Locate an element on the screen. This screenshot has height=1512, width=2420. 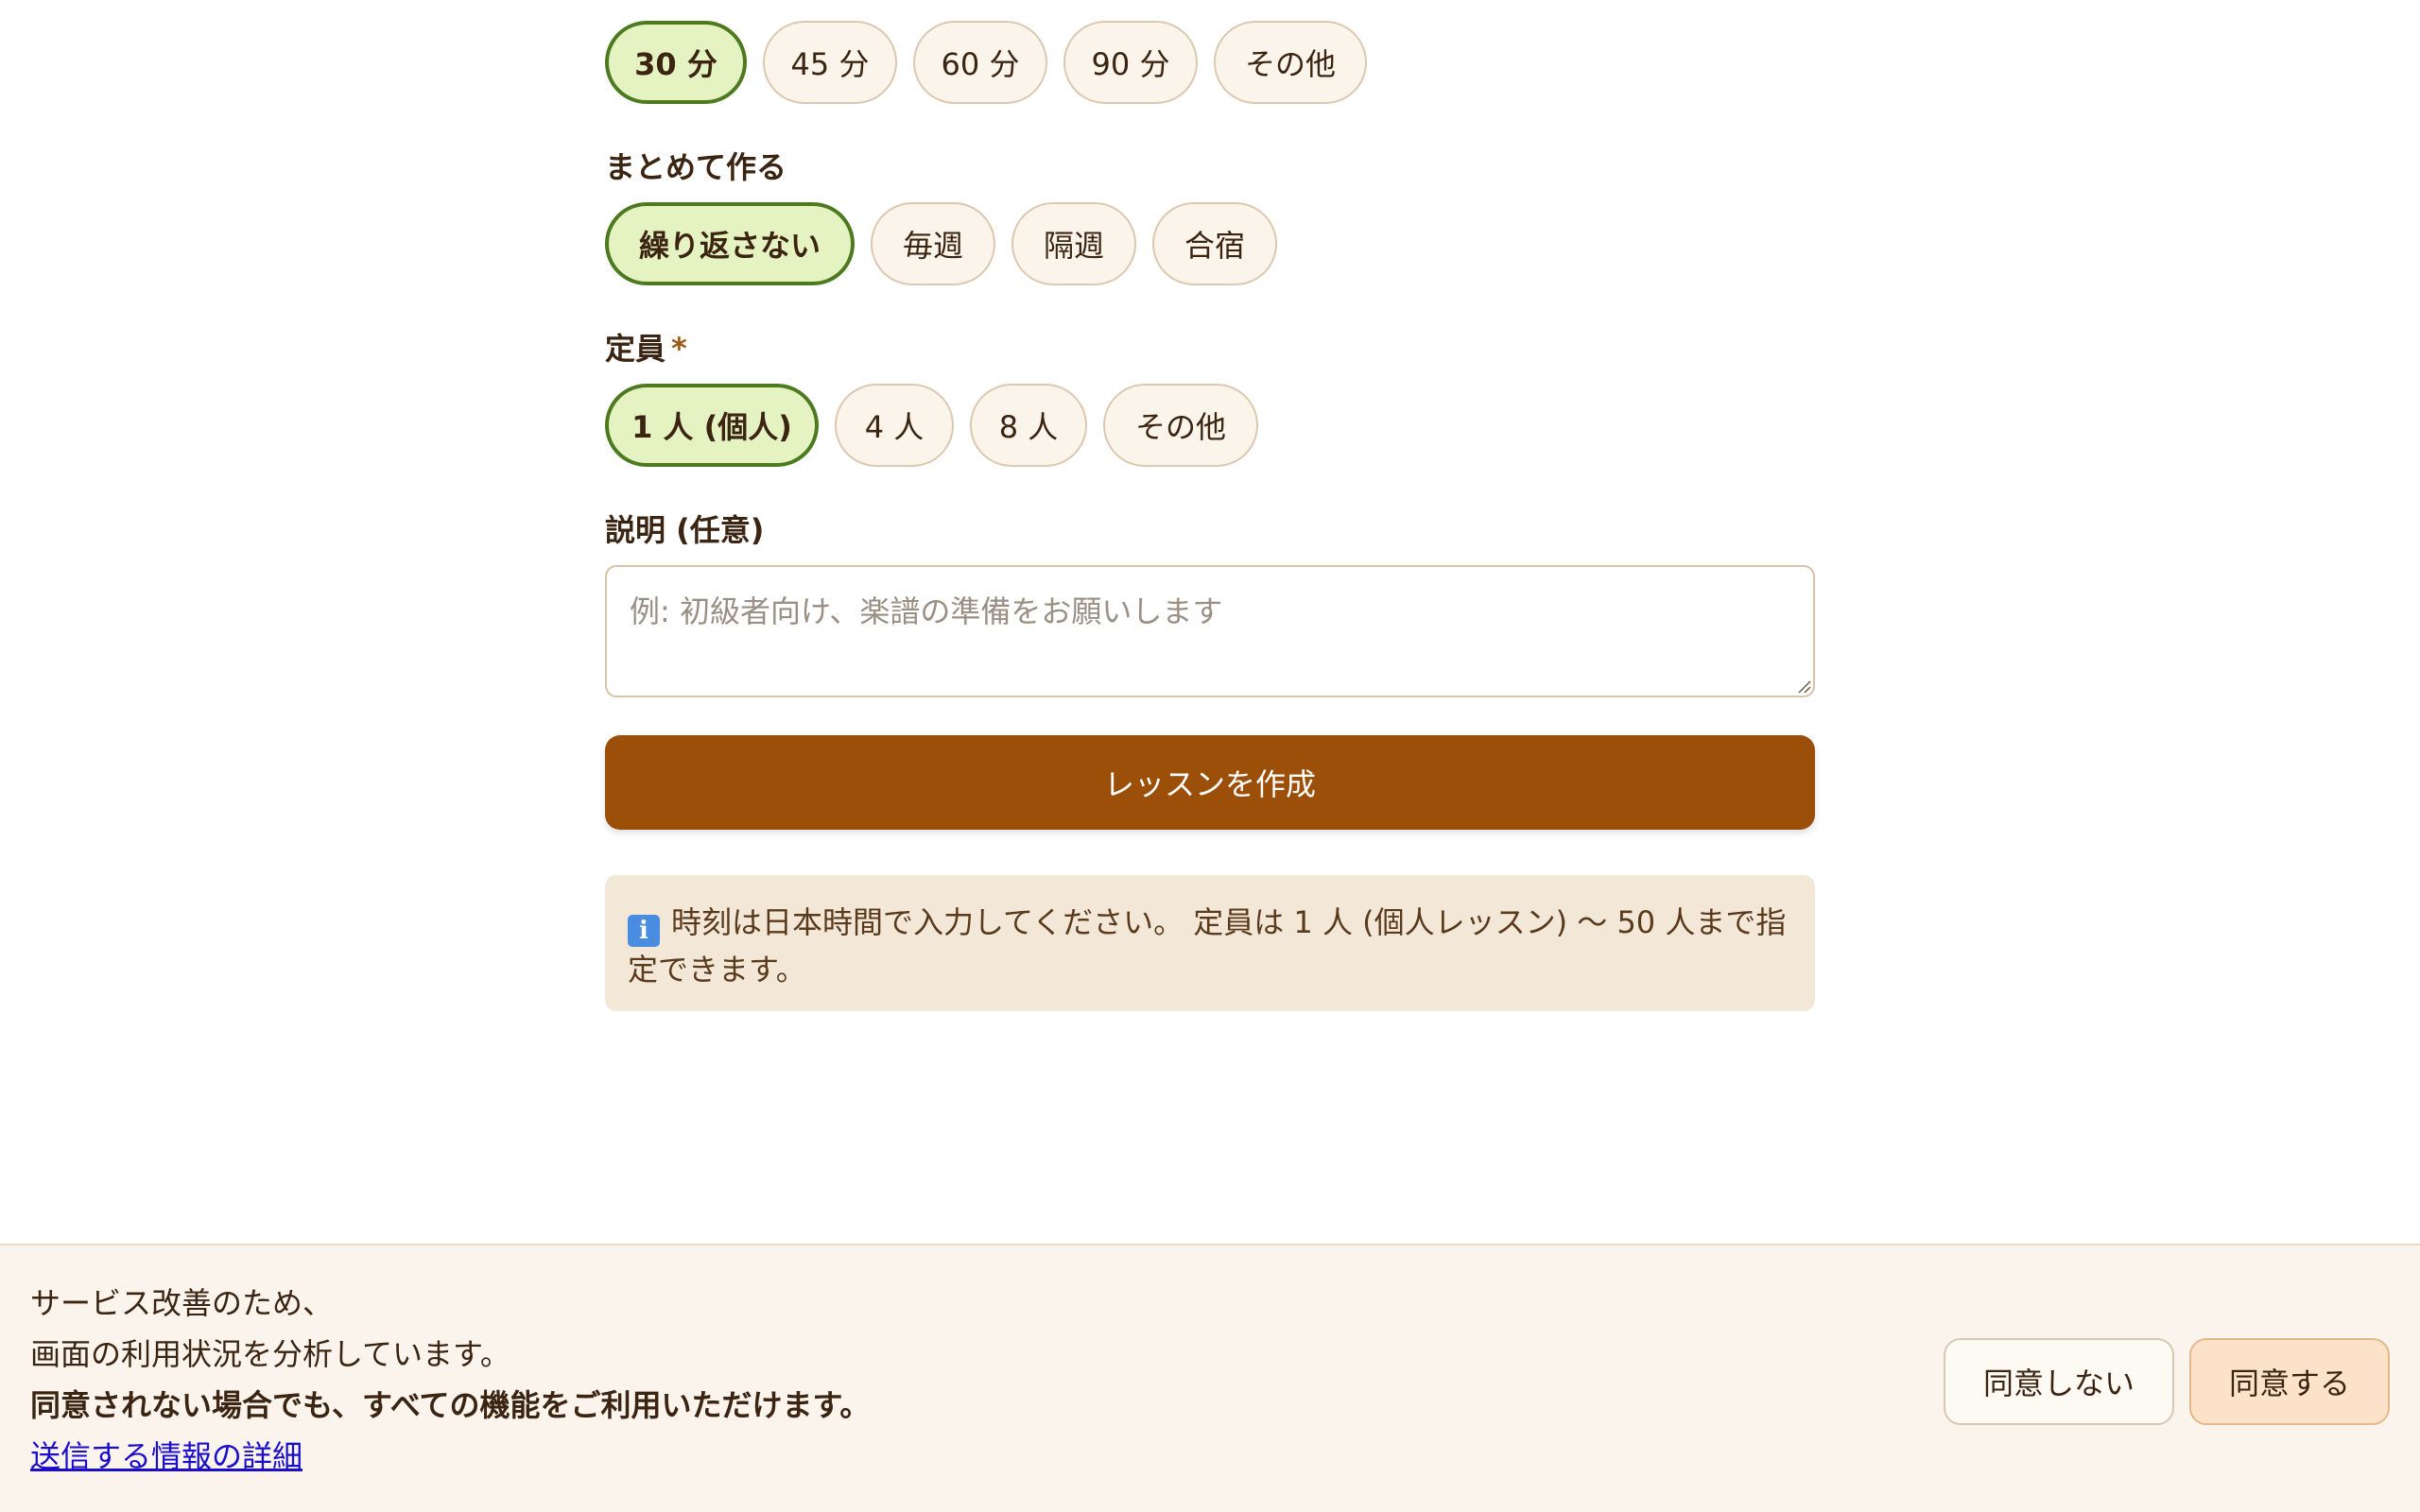
duration-options: 30 分 45 分 60 分 90 分 その他 is located at coordinates (986, 62).